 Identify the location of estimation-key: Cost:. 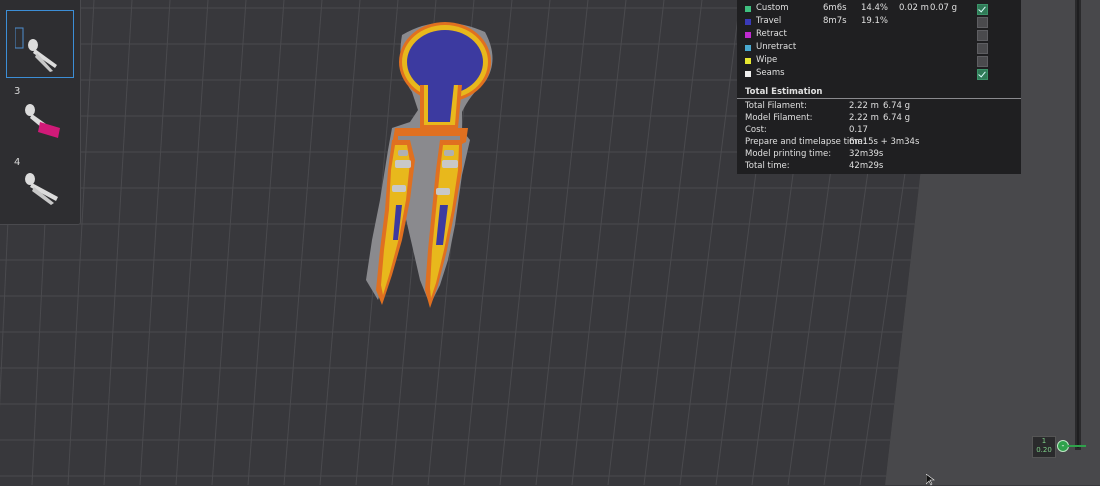
(756, 130).